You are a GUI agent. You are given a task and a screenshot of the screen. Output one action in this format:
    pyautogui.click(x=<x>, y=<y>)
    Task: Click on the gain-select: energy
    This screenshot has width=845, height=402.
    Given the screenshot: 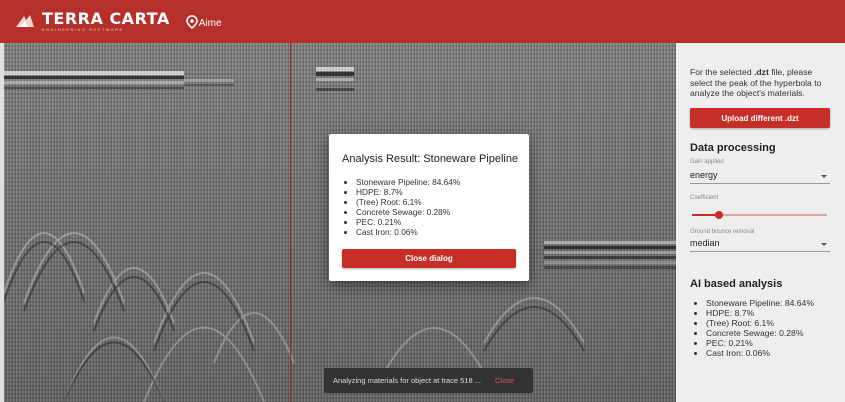 What is the action you would take?
    pyautogui.click(x=760, y=176)
    